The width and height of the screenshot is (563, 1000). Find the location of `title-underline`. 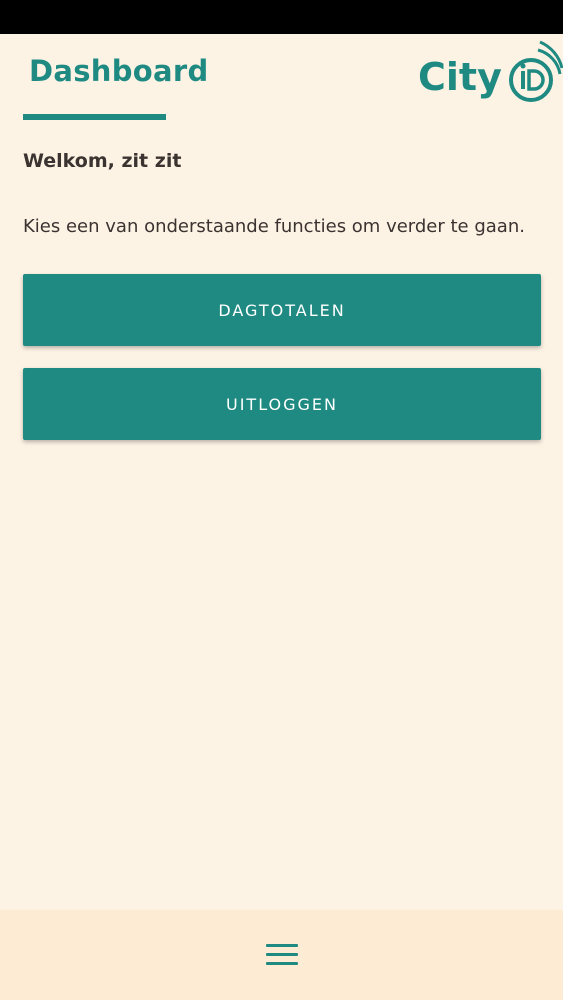

title-underline is located at coordinates (94, 117).